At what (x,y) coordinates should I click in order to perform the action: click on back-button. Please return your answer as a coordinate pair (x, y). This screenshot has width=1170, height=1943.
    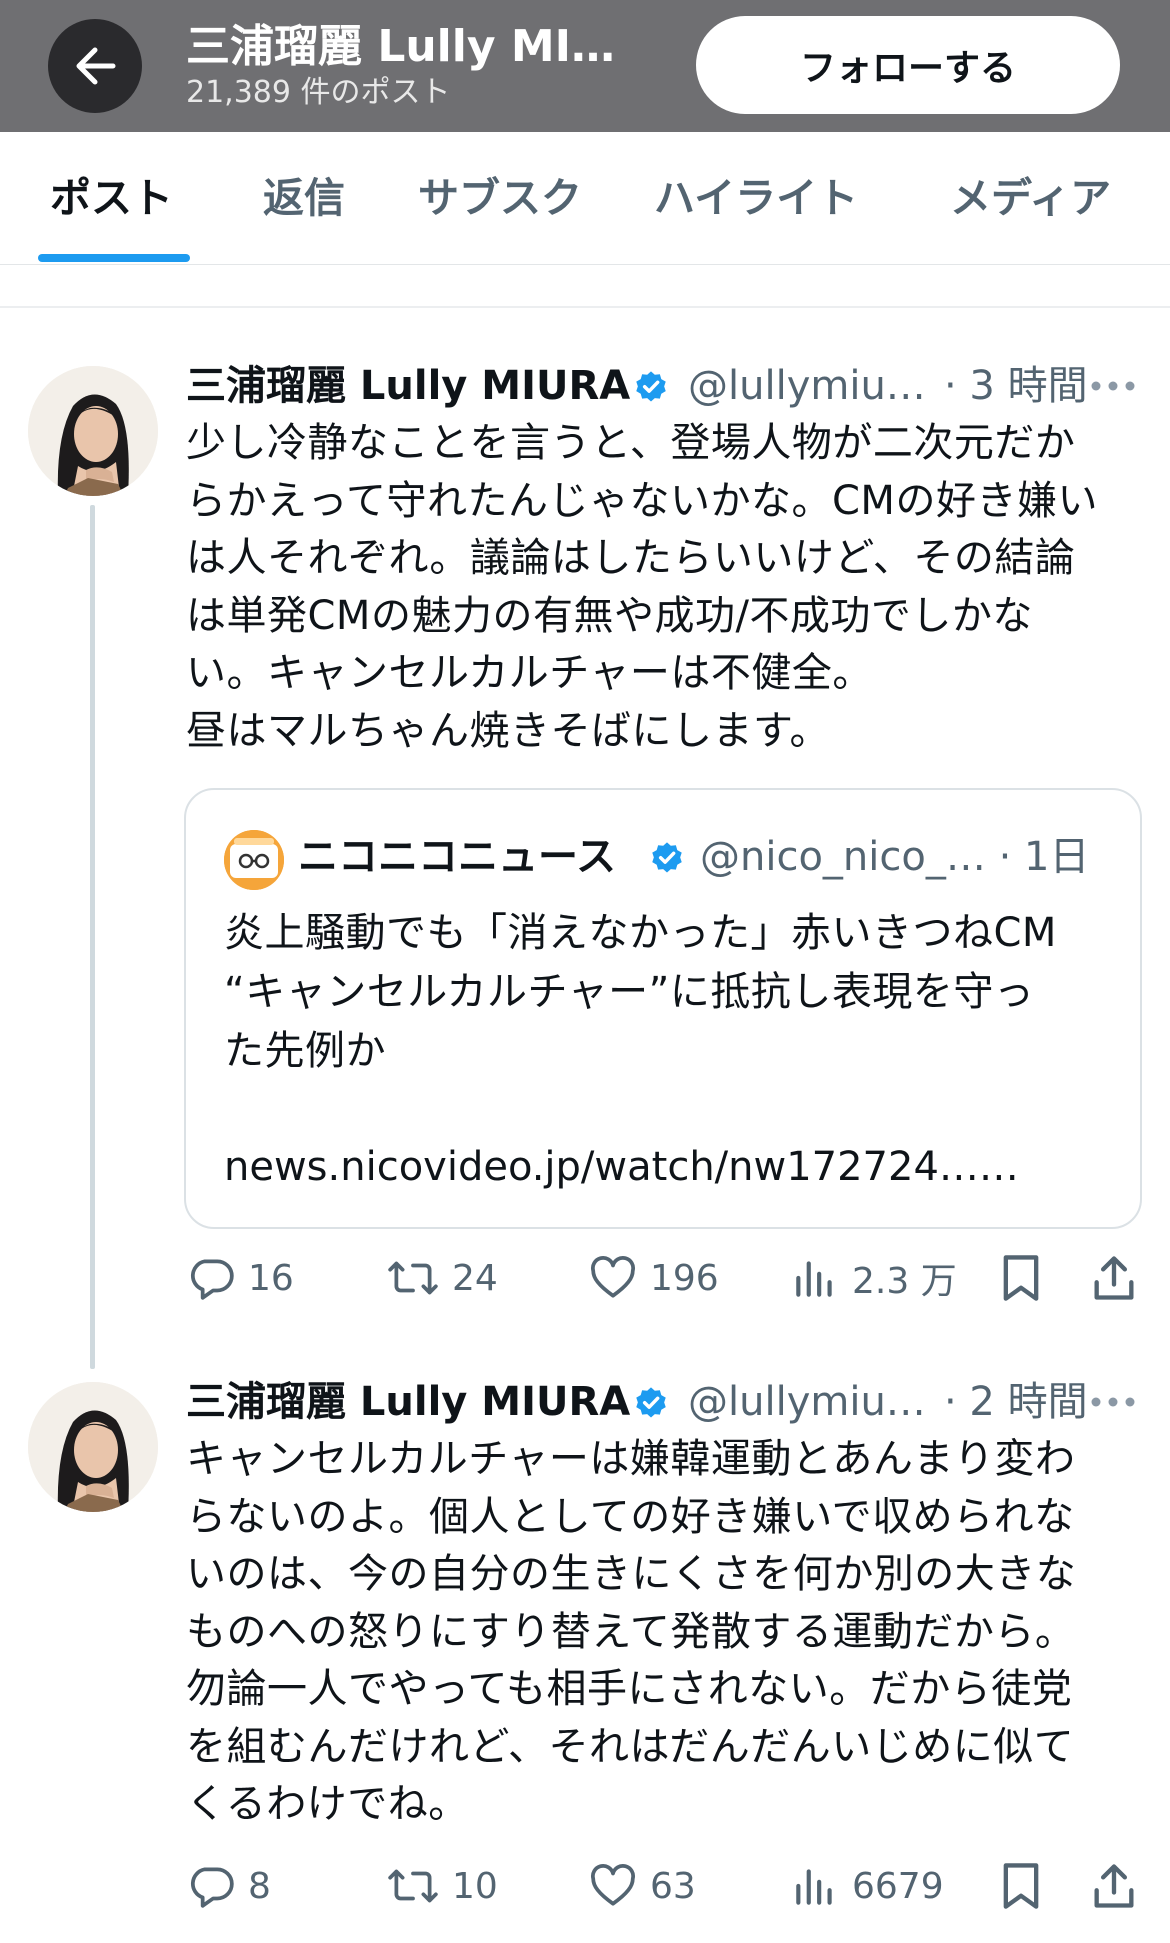
    Looking at the image, I should click on (95, 66).